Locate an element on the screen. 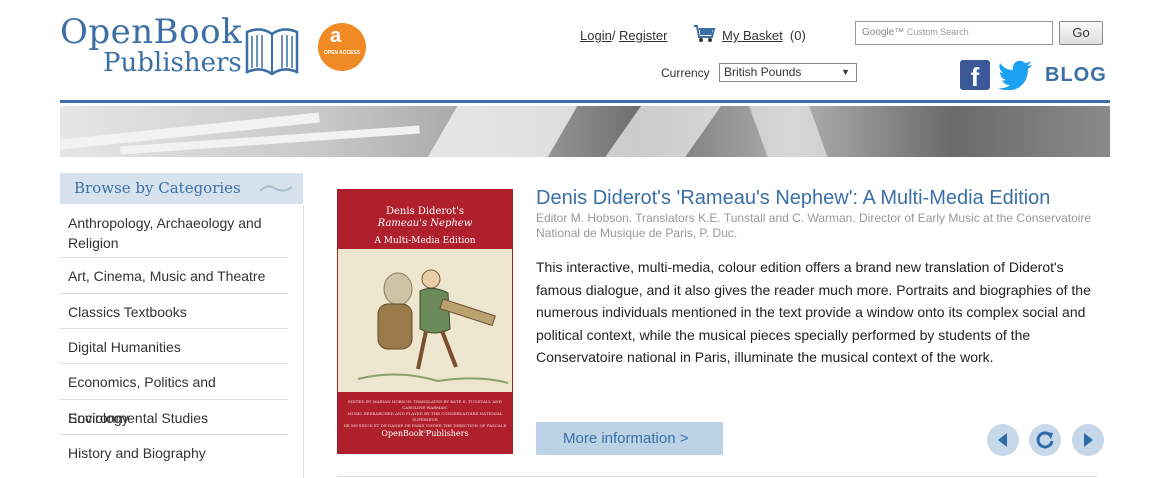 The height and width of the screenshot is (478, 1170). category-item: History and Biography is located at coordinates (174, 452).